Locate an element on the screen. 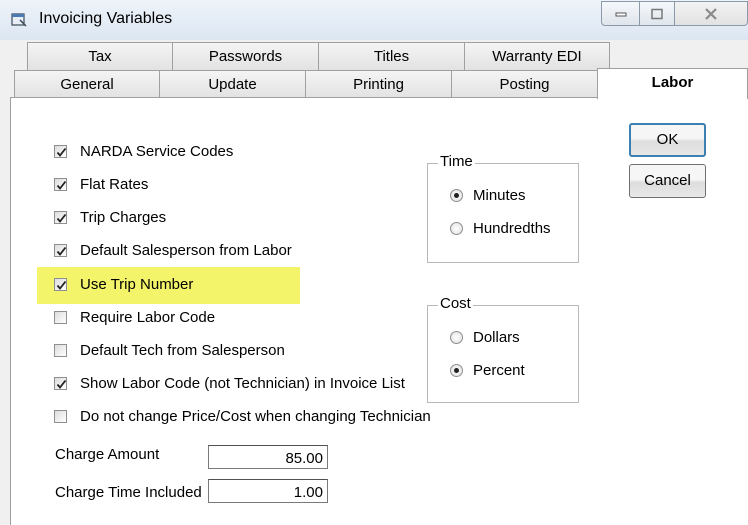 Image resolution: width=748 pixels, height=525 pixels. title-bar: Invoicing Variables is located at coordinates (374, 20).